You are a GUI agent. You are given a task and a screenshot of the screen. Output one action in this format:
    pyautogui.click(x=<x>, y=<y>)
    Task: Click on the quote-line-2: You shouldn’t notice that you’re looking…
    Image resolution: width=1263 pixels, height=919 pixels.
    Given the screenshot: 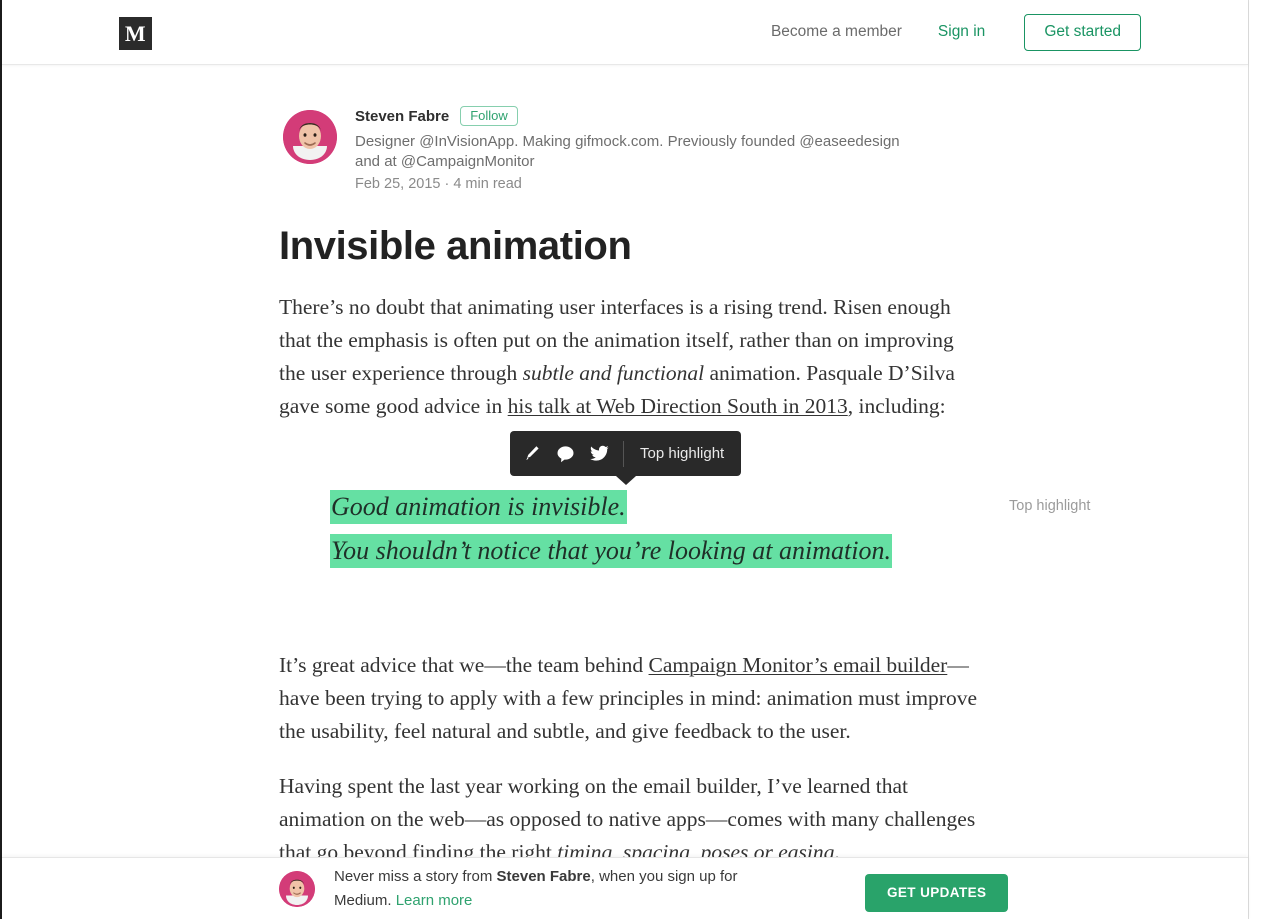 What is the action you would take?
    pyautogui.click(x=680, y=551)
    